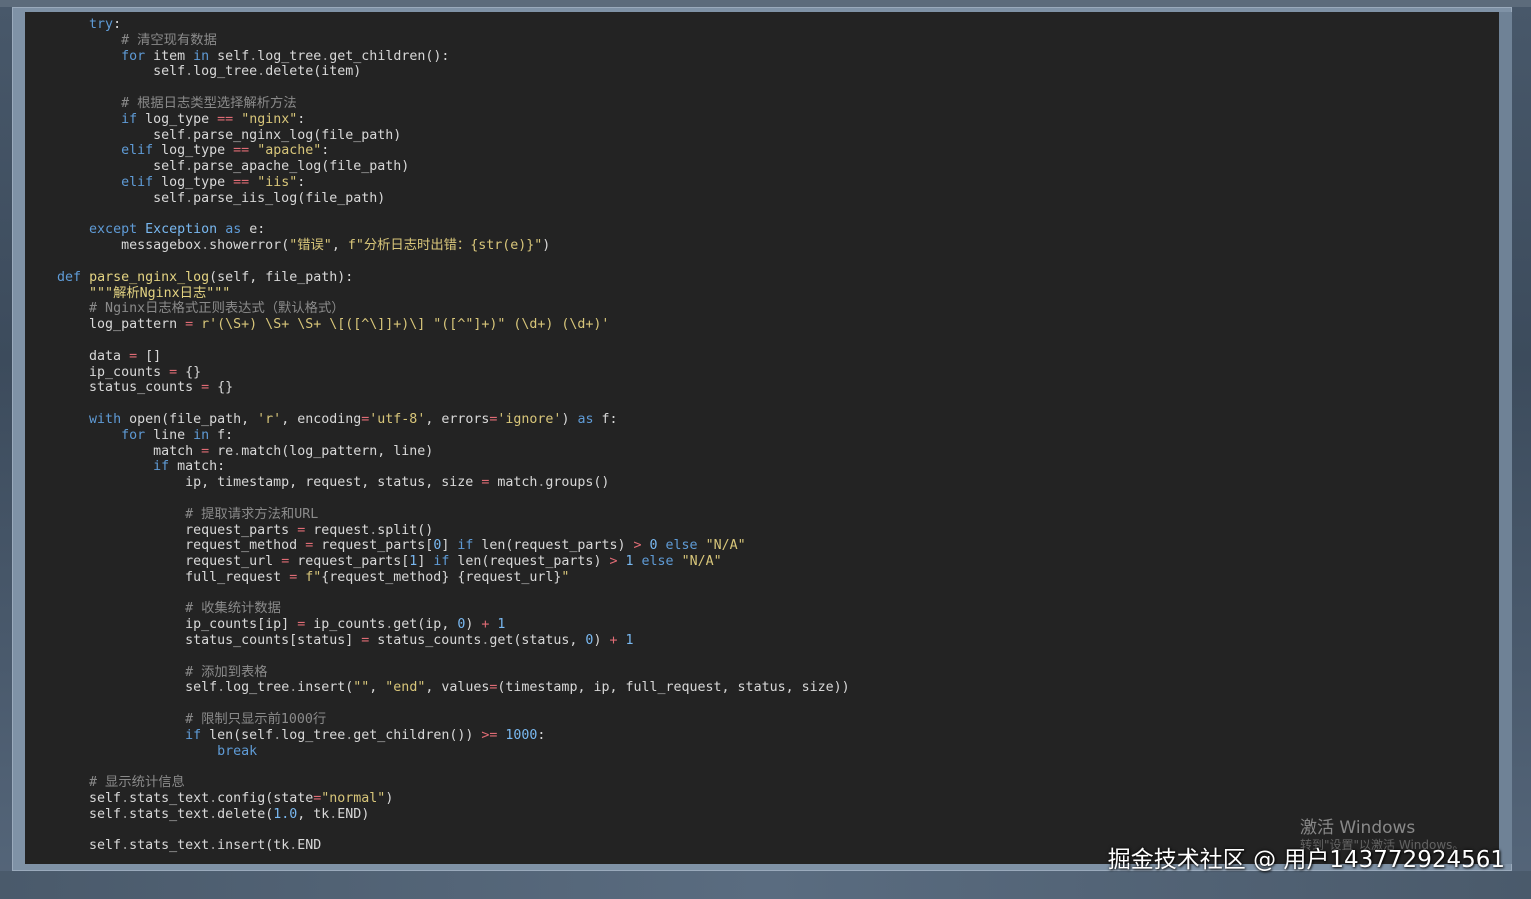 The width and height of the screenshot is (1531, 899). I want to click on code-line: self.parse_apache_log(file_path), so click(437, 167).